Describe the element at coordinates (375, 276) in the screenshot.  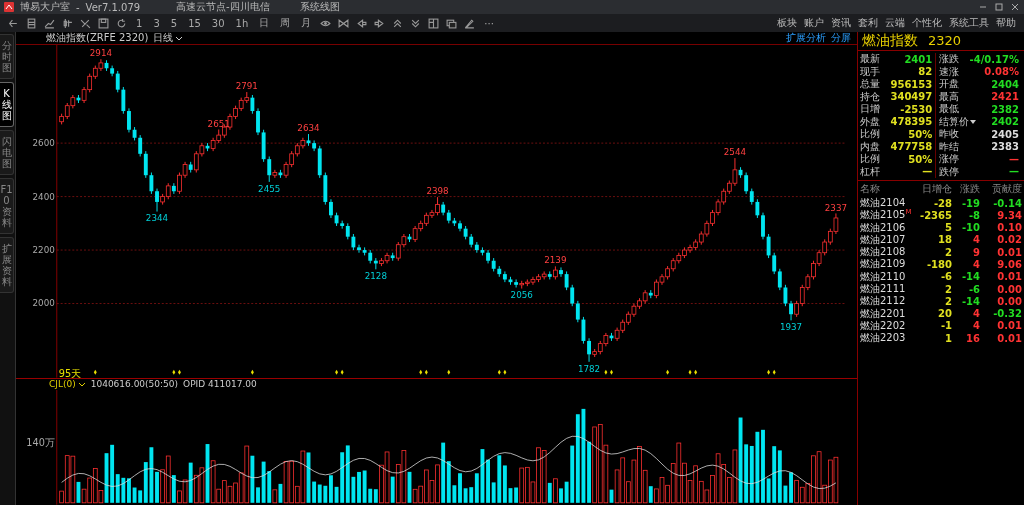
I see `price-mark: 2128` at that location.